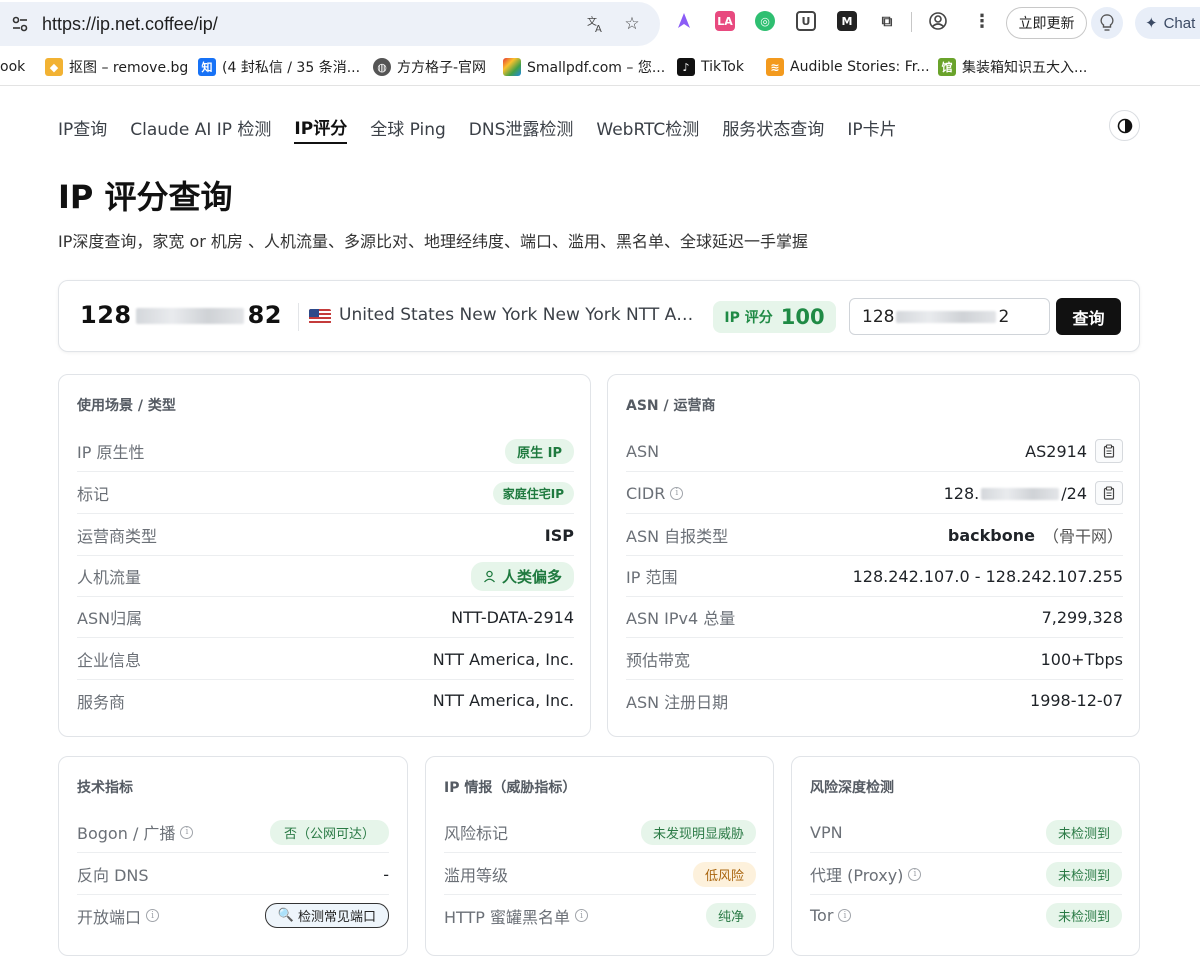 This screenshot has width=1200, height=956. I want to click on input-prefix: 128, so click(878, 316).